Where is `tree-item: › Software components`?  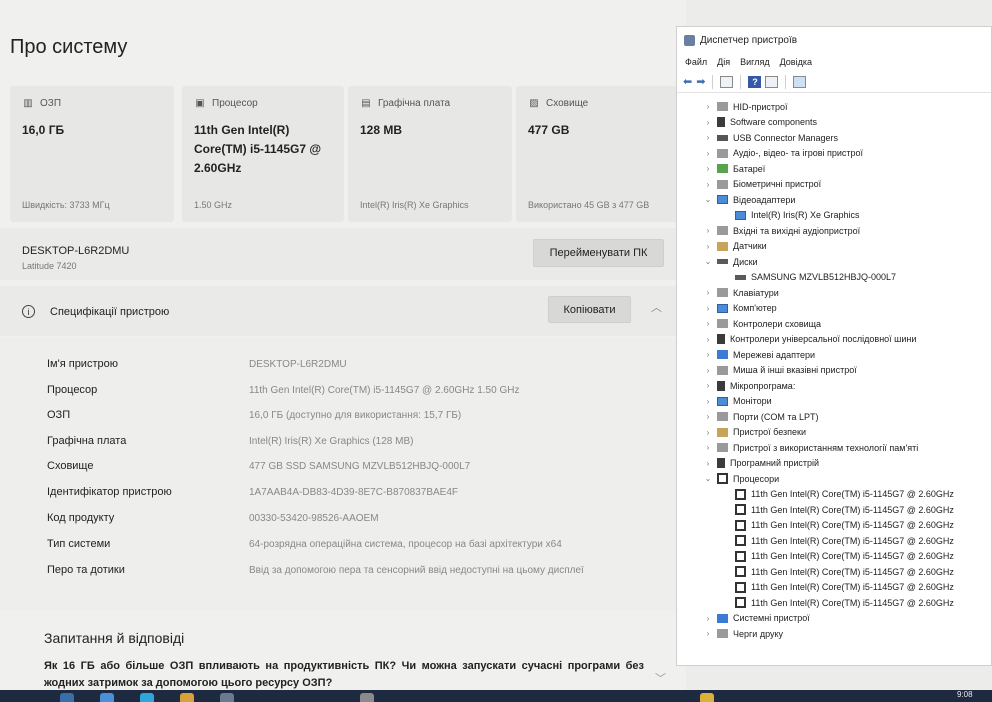 tree-item: › Software components is located at coordinates (834, 123).